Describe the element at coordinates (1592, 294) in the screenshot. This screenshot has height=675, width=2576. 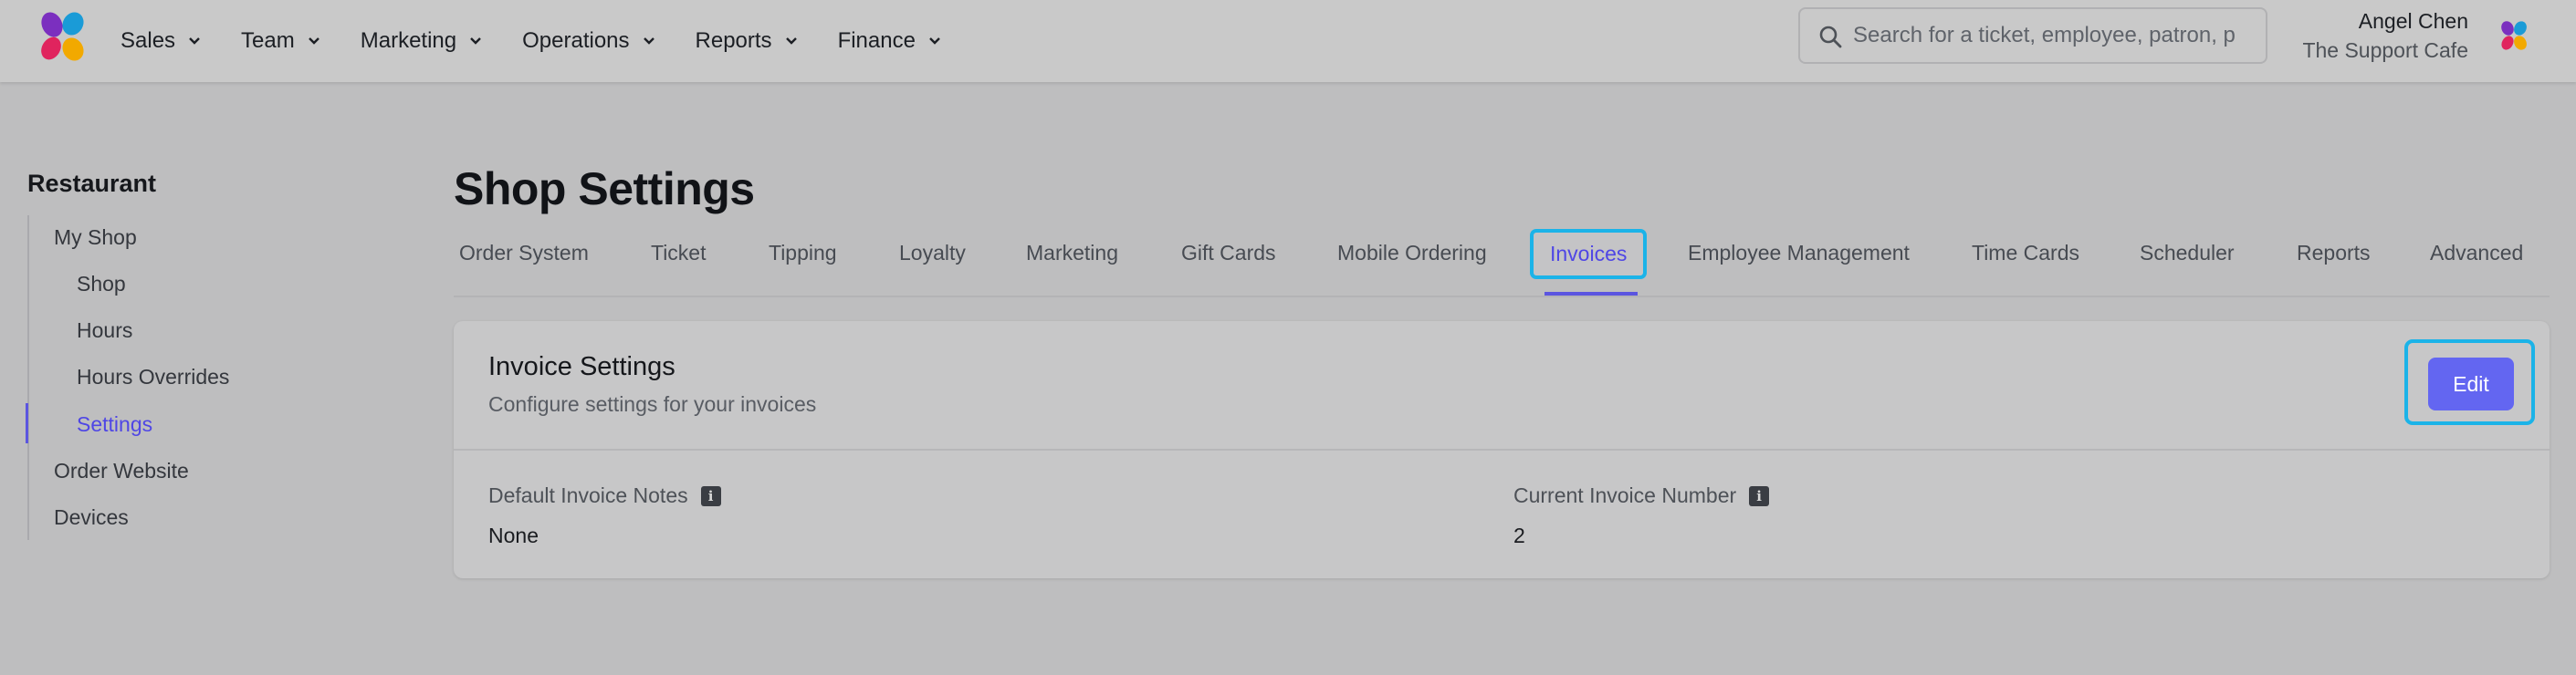
I see `active-tab-underline` at that location.